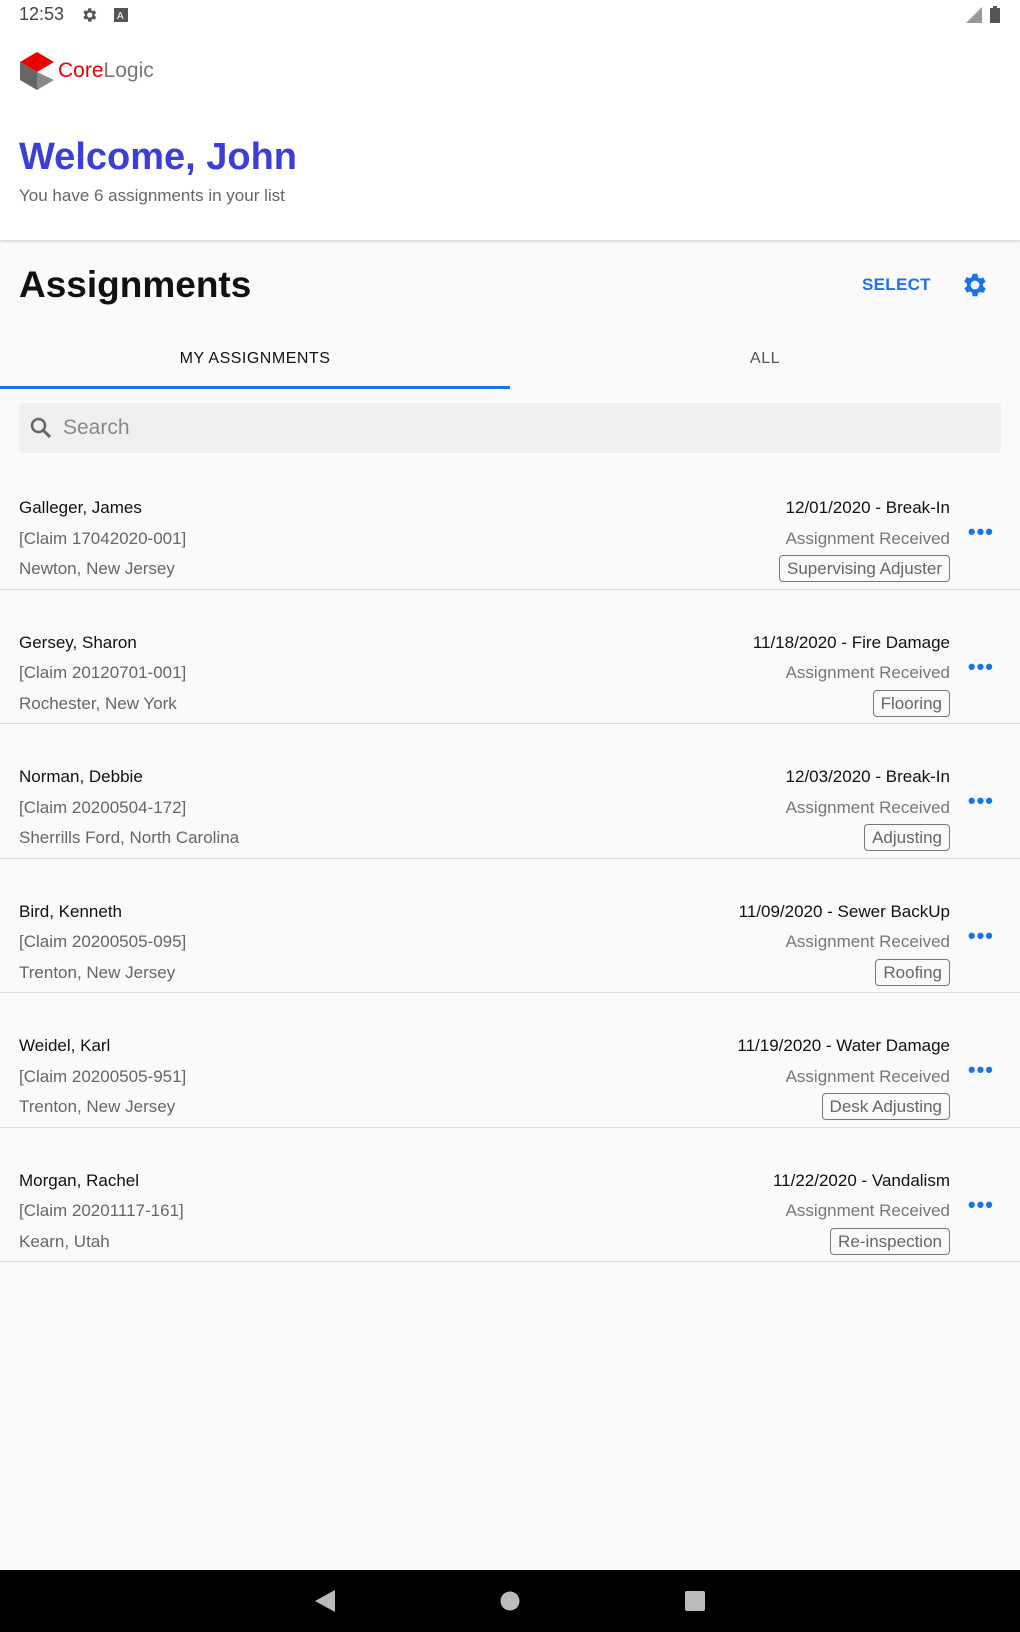  I want to click on search-bar, so click(510, 428).